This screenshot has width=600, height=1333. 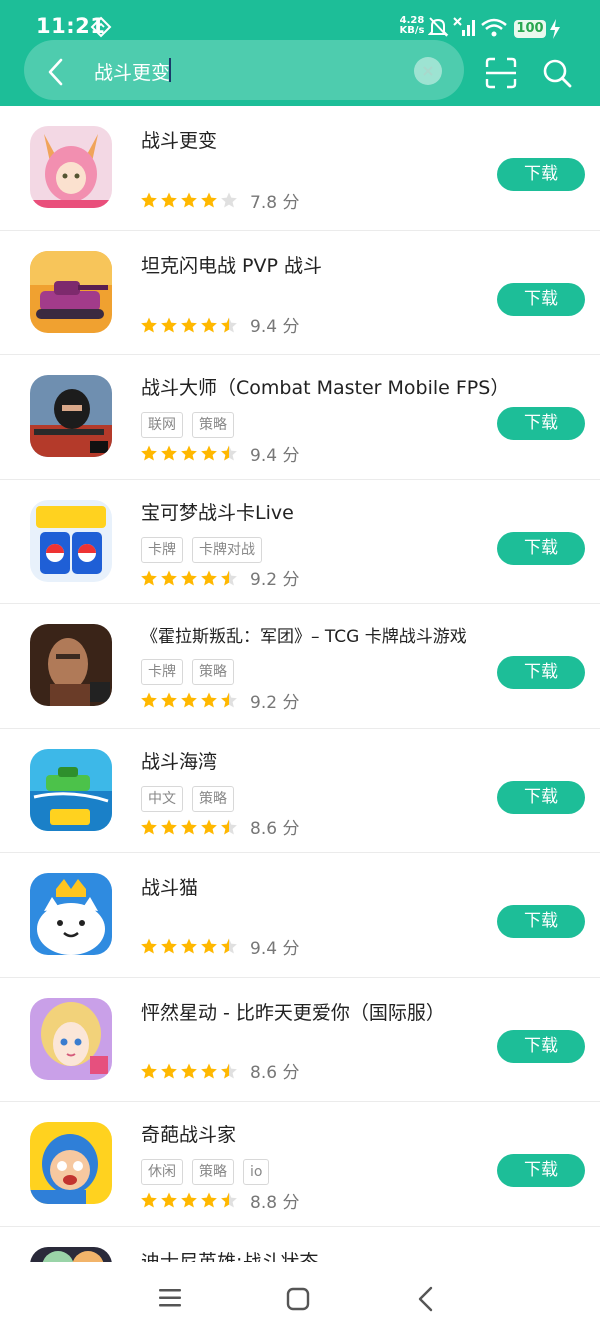 I want to click on tag: 卡牌, so click(x=162, y=672).